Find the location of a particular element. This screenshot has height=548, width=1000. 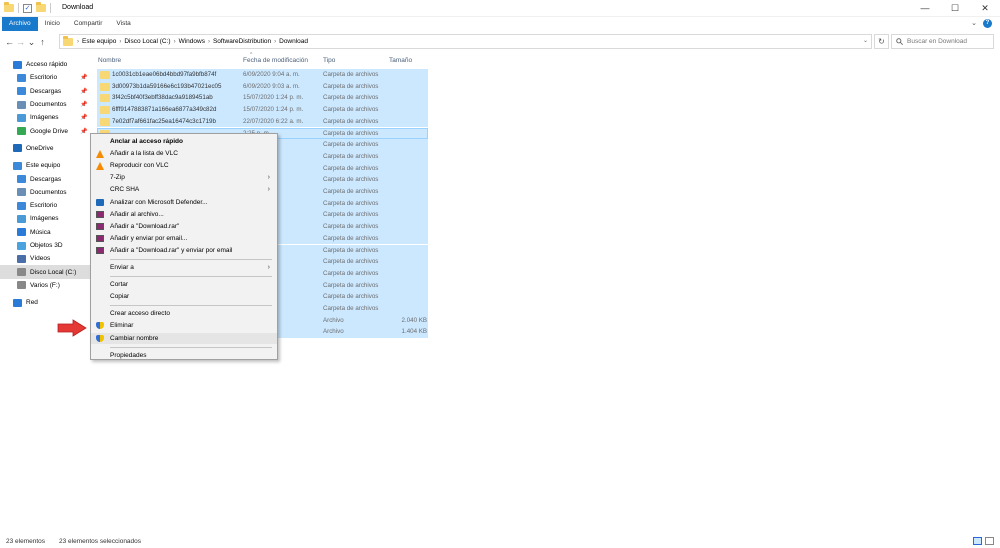

context-menu-item: Enviar a › is located at coordinates (184, 267).